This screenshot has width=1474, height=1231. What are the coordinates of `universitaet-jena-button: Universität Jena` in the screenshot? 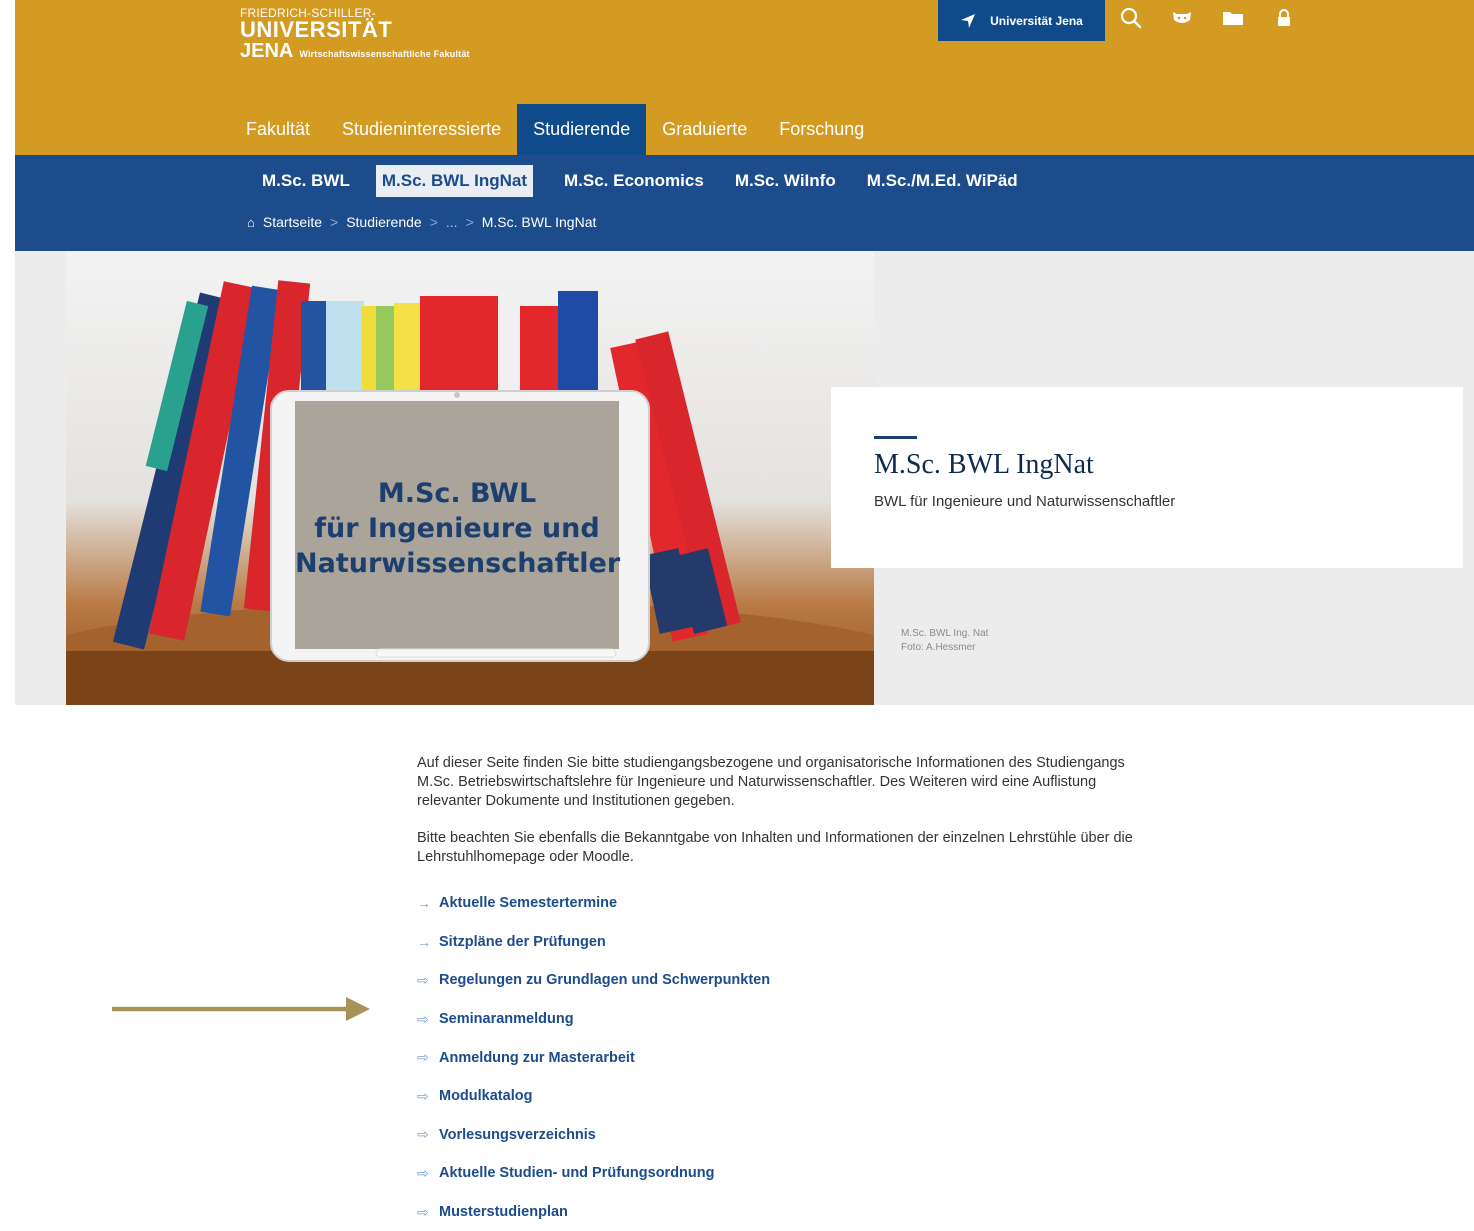 It's located at (1021, 20).